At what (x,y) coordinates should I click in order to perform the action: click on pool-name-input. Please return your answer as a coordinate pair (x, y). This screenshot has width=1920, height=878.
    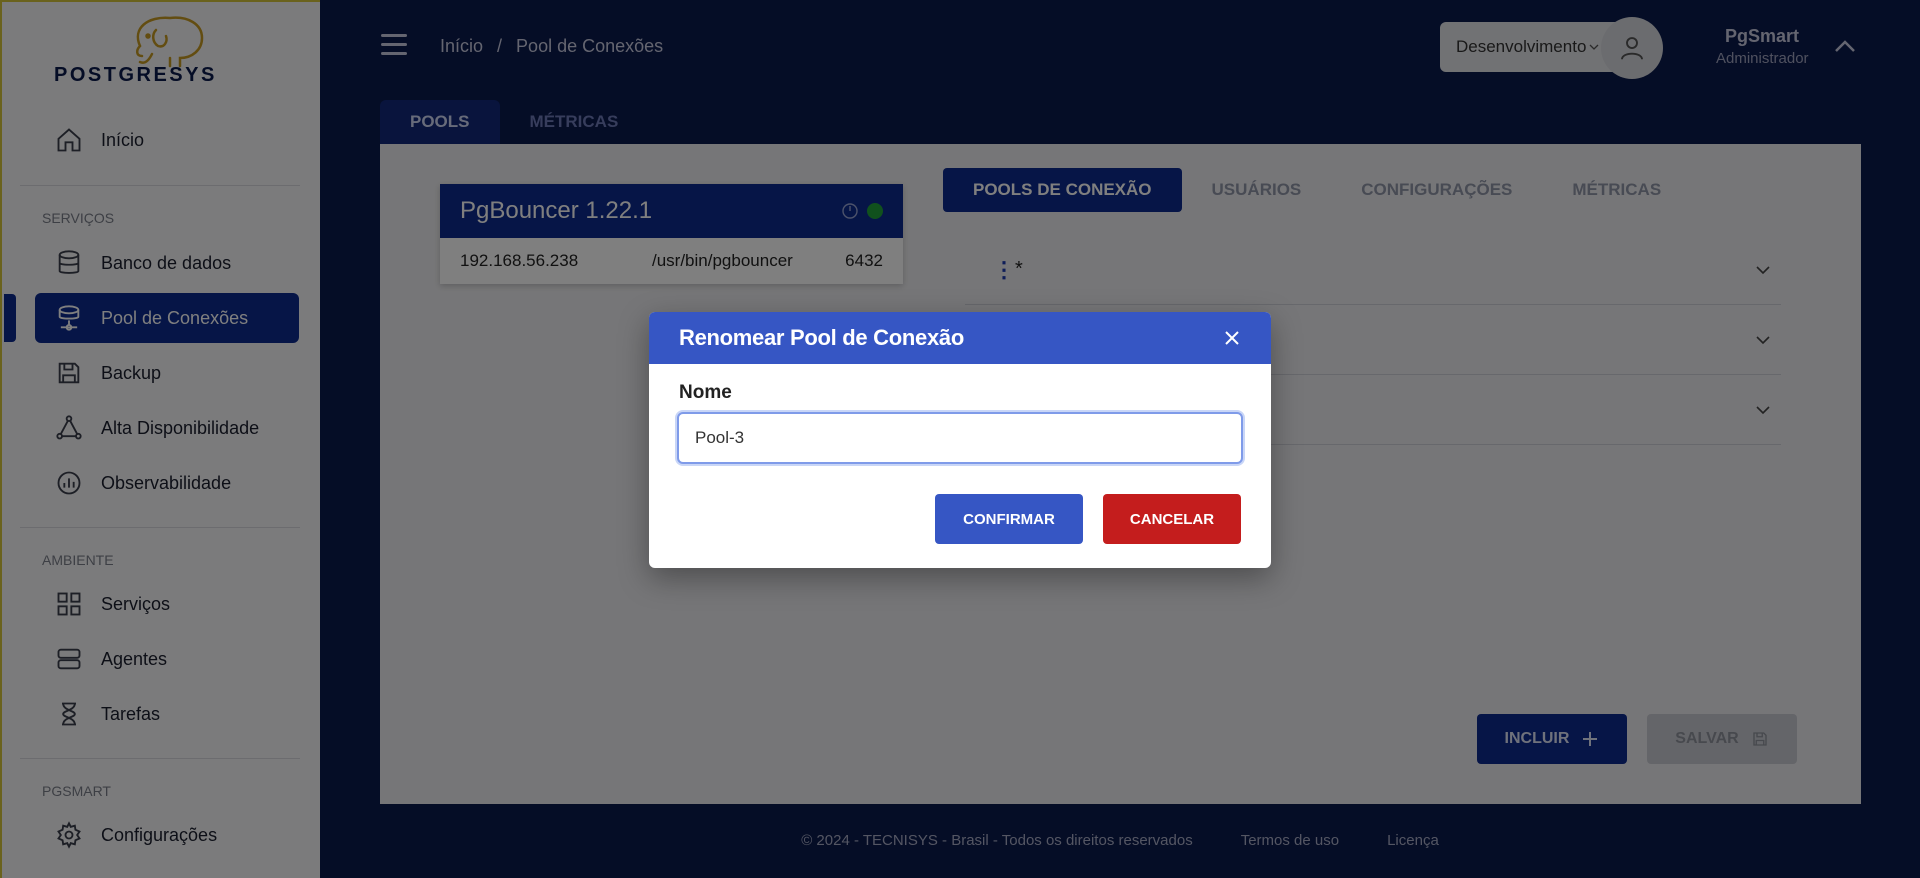
    Looking at the image, I should click on (960, 438).